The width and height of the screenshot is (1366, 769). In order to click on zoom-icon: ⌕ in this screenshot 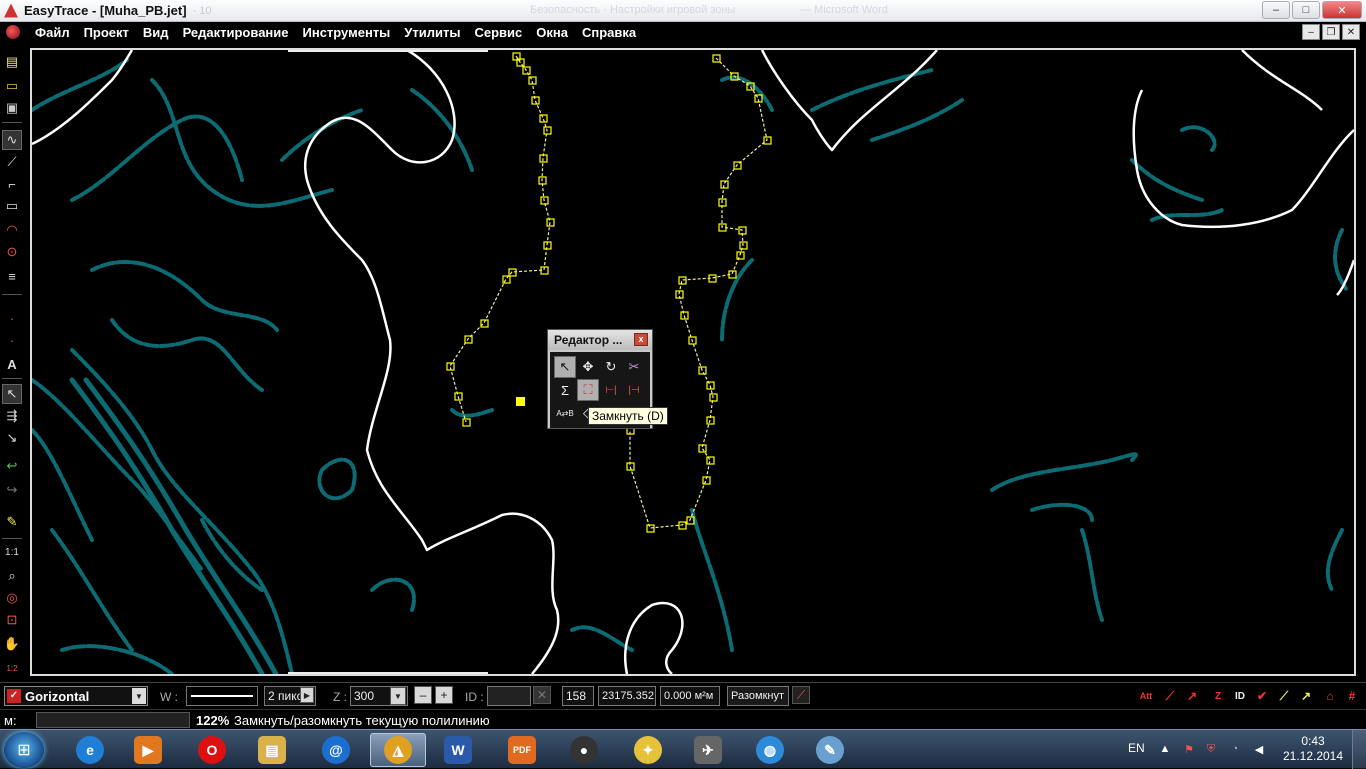, I will do `click(12, 576)`.